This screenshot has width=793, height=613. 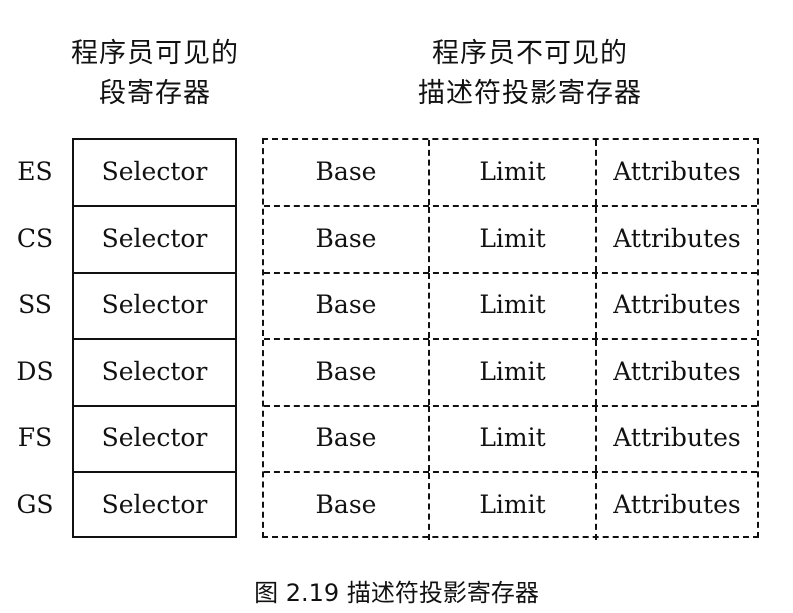 I want to click on segment-label-fs: FS, so click(x=35, y=437).